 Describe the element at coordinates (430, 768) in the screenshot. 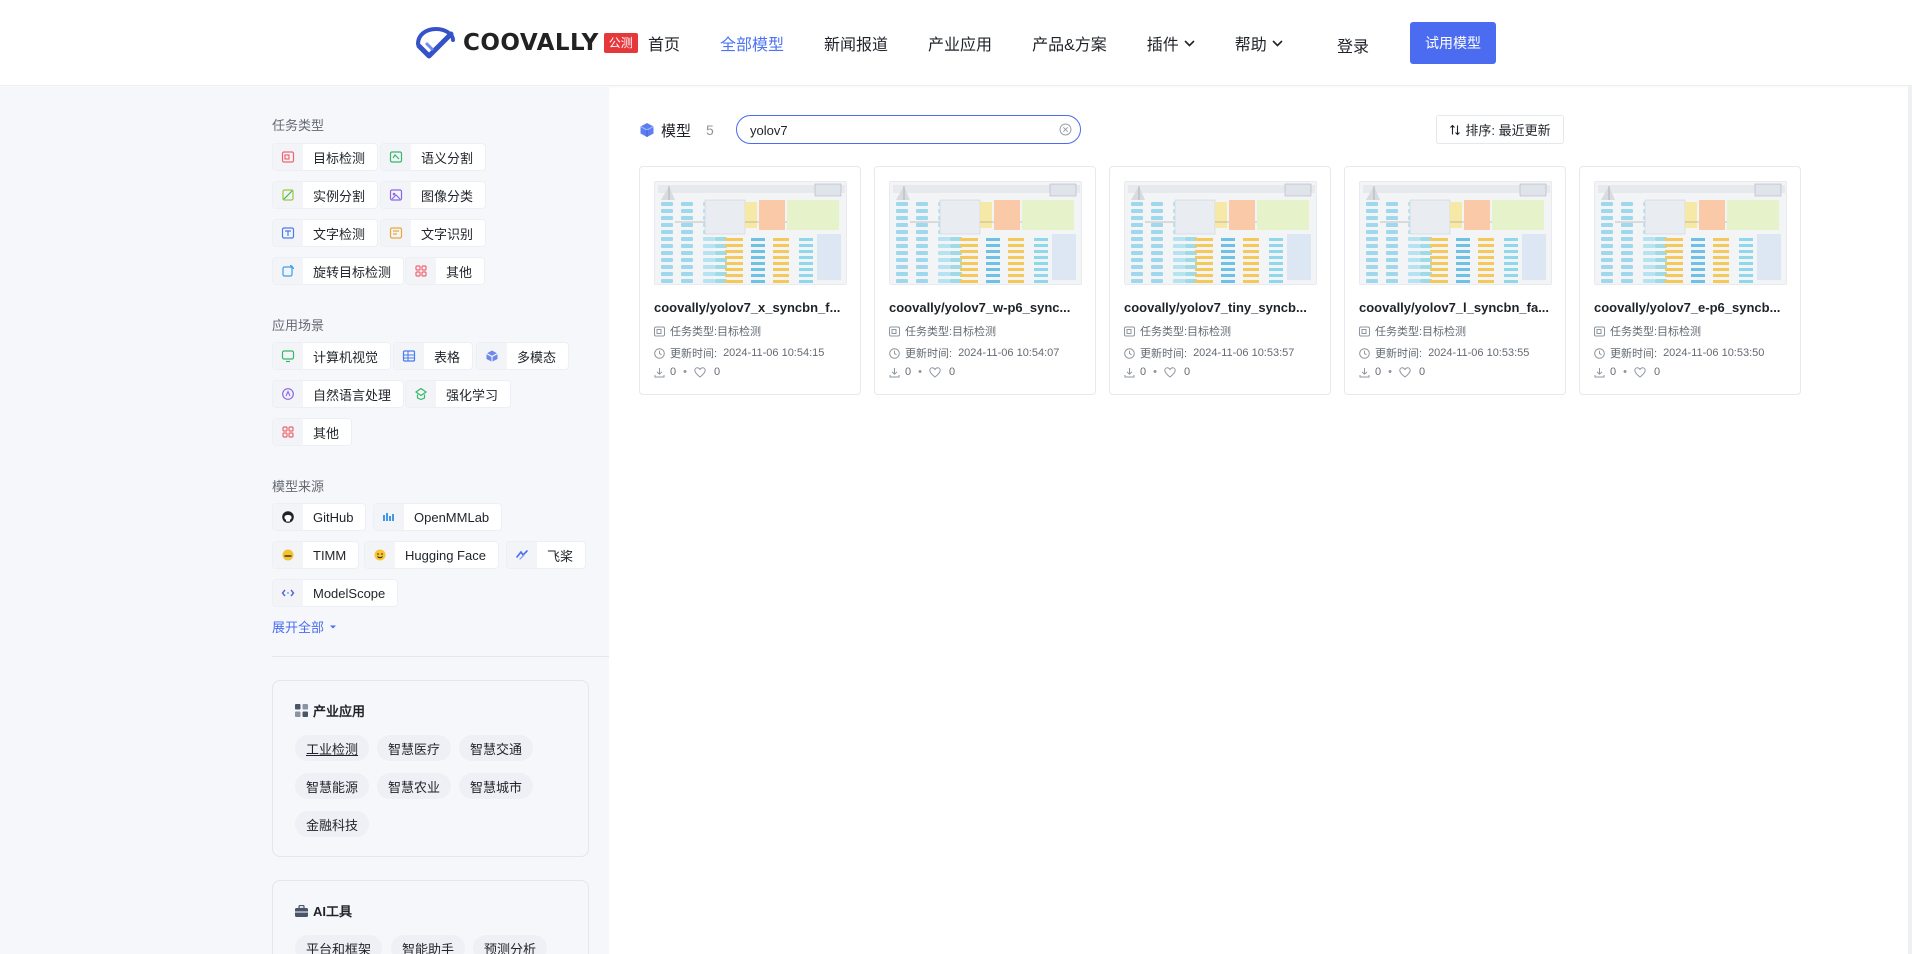

I see `industry-box: 产业应用 工业检测 智慧医疗 智慧交通 智慧能源 智慧农业 智慧城市 金融科技` at that location.